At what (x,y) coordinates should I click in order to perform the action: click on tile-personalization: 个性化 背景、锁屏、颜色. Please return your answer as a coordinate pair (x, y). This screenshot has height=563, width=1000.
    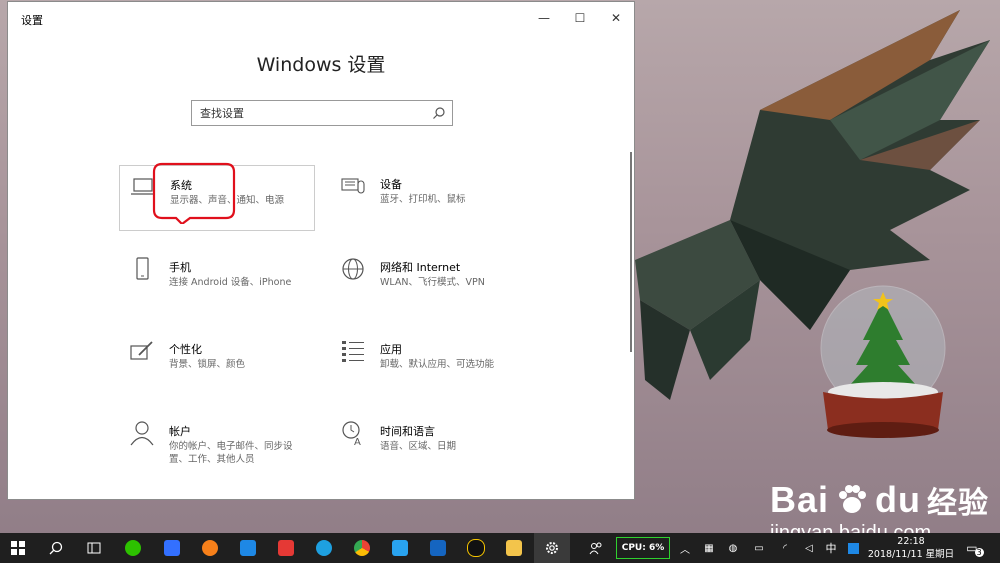
    Looking at the image, I should click on (217, 363).